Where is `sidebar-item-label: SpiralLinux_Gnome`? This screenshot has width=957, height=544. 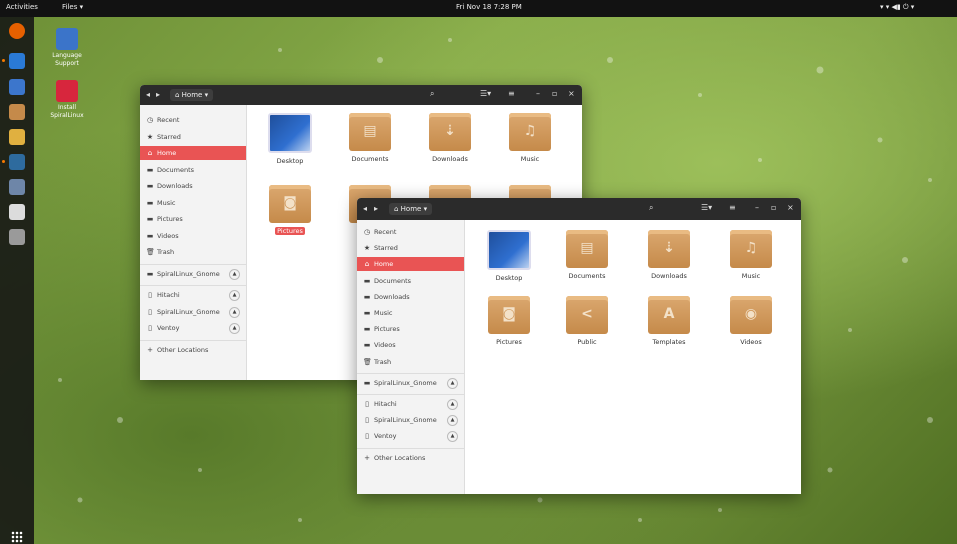
sidebar-item-label: SpiralLinux_Gnome is located at coordinates (188, 311).